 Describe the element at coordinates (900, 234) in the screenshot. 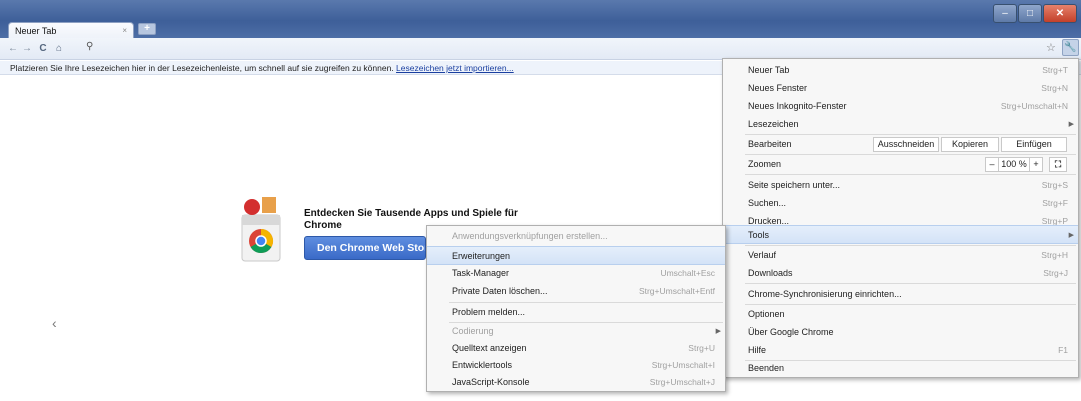

I see `menu-item-tools: Tools ▶` at that location.